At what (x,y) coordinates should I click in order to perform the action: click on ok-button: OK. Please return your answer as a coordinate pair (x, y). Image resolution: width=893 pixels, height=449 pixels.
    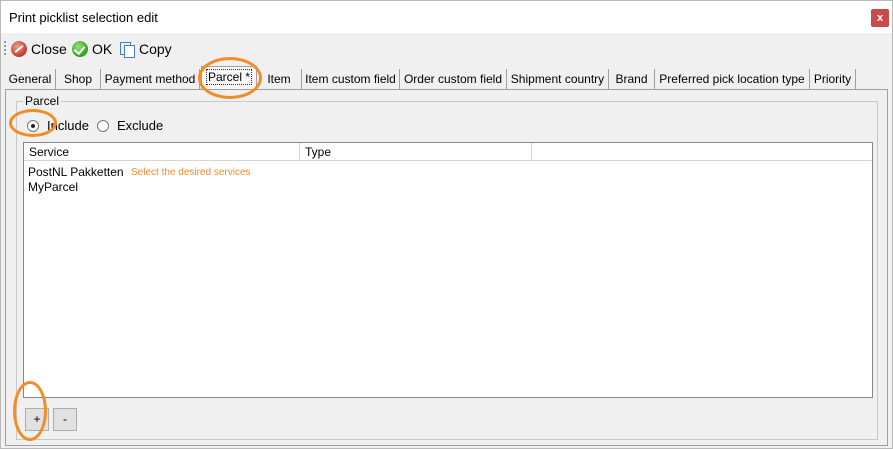
    Looking at the image, I should click on (92, 49).